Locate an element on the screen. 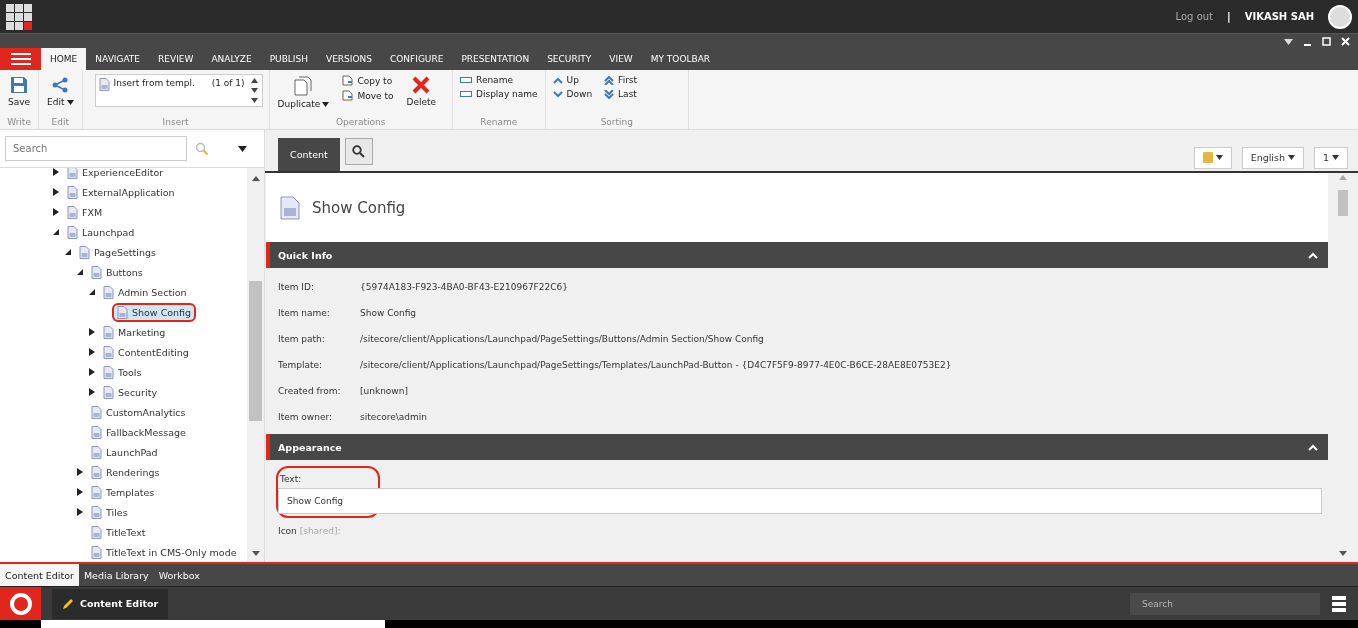  bottom-tab: Content Editor is located at coordinates (39, 575).